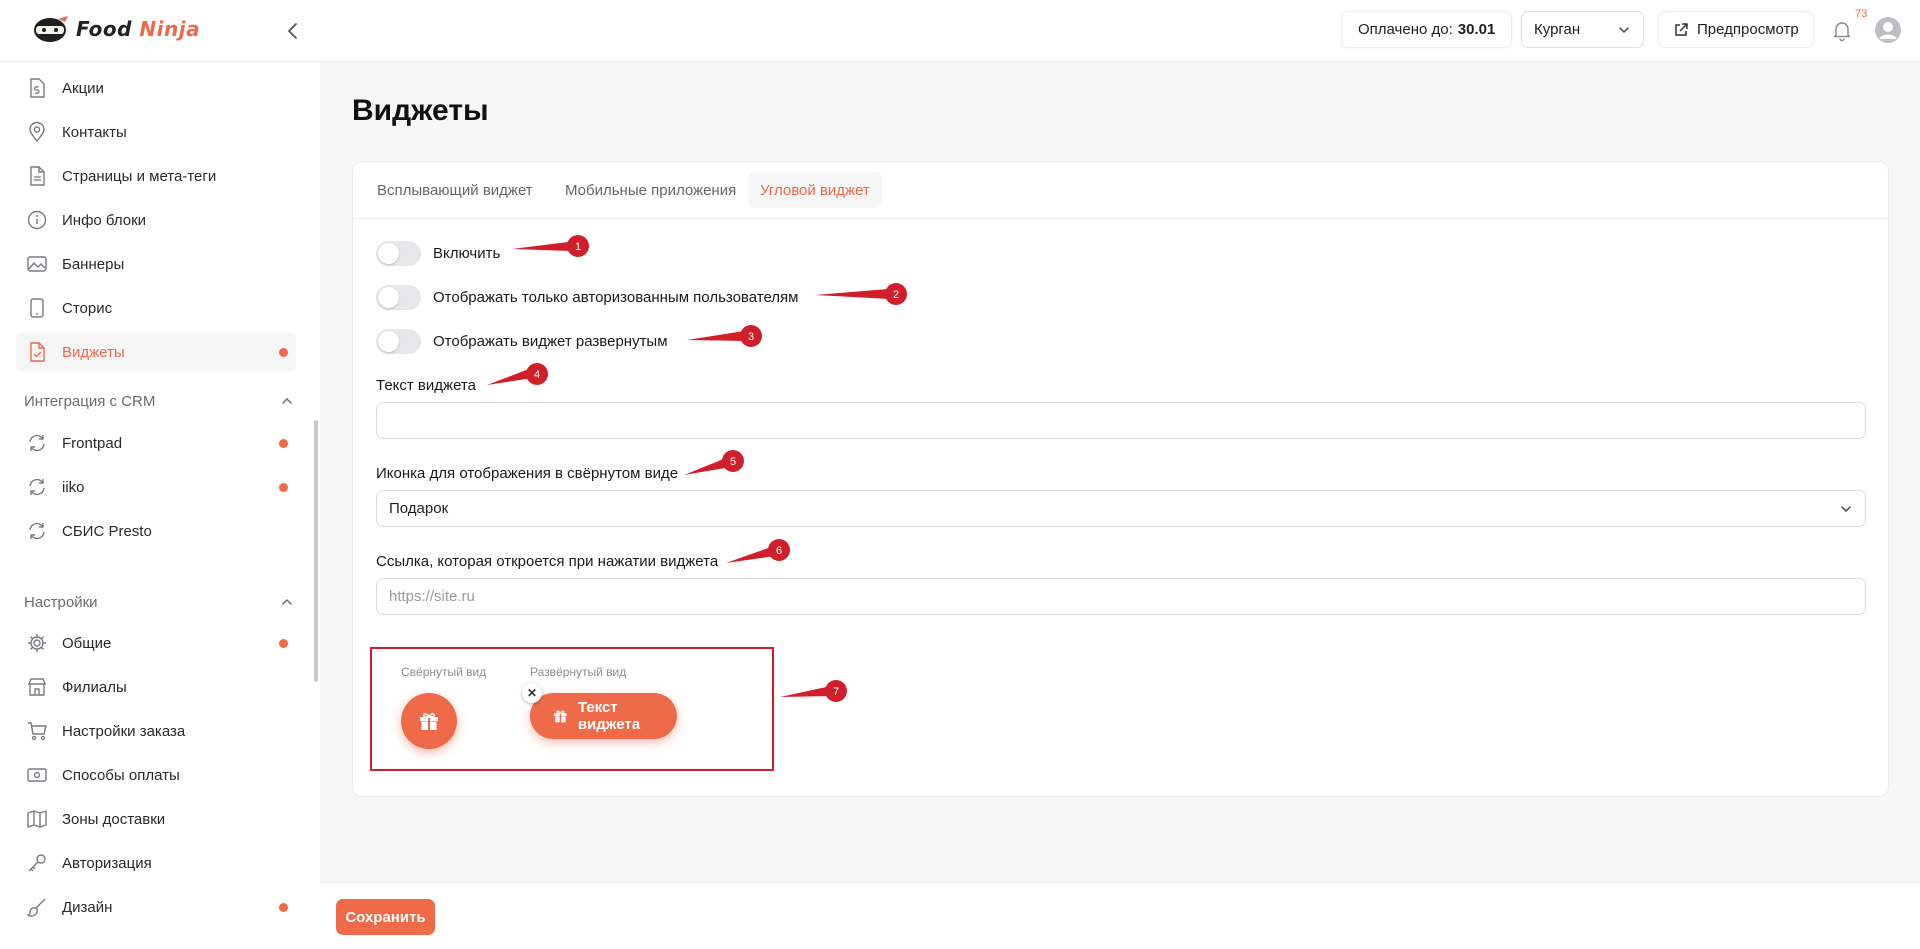 Image resolution: width=1920 pixels, height=949 pixels. Describe the element at coordinates (90, 401) in the screenshot. I see `crm-section-title: Интеграция с CRM` at that location.